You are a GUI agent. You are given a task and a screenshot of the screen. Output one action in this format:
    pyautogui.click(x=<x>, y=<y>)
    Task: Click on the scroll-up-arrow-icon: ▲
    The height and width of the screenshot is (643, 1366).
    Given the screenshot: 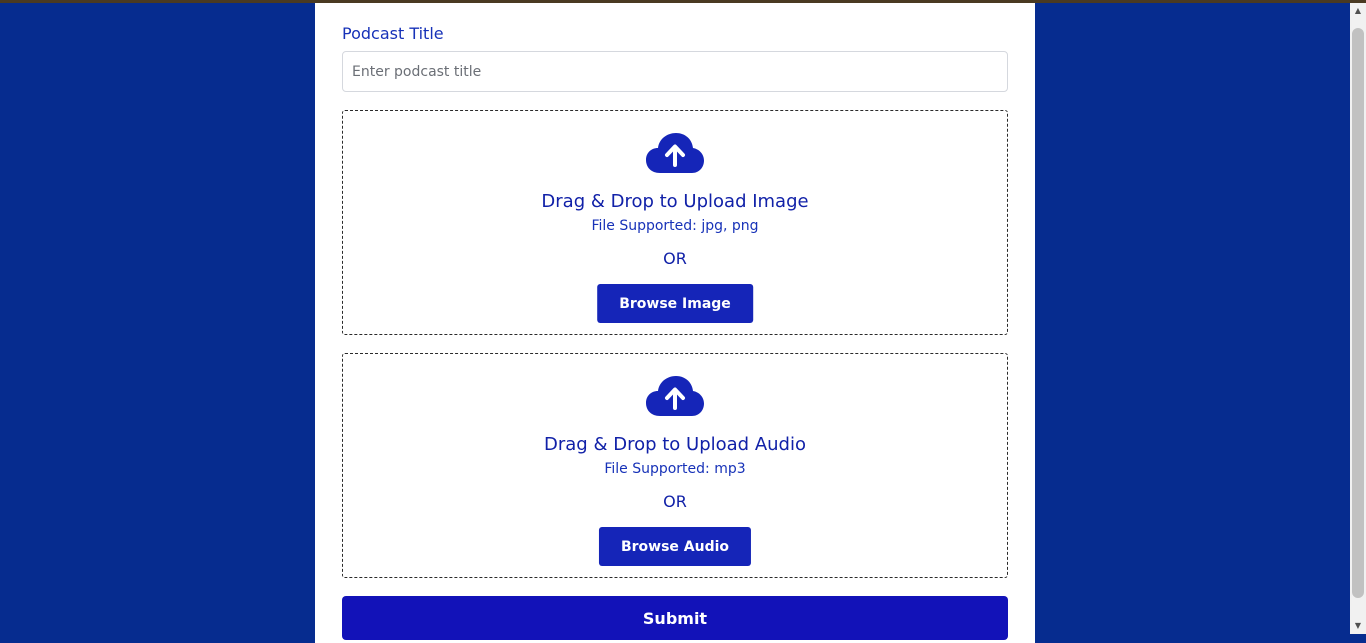 What is the action you would take?
    pyautogui.click(x=1358, y=11)
    